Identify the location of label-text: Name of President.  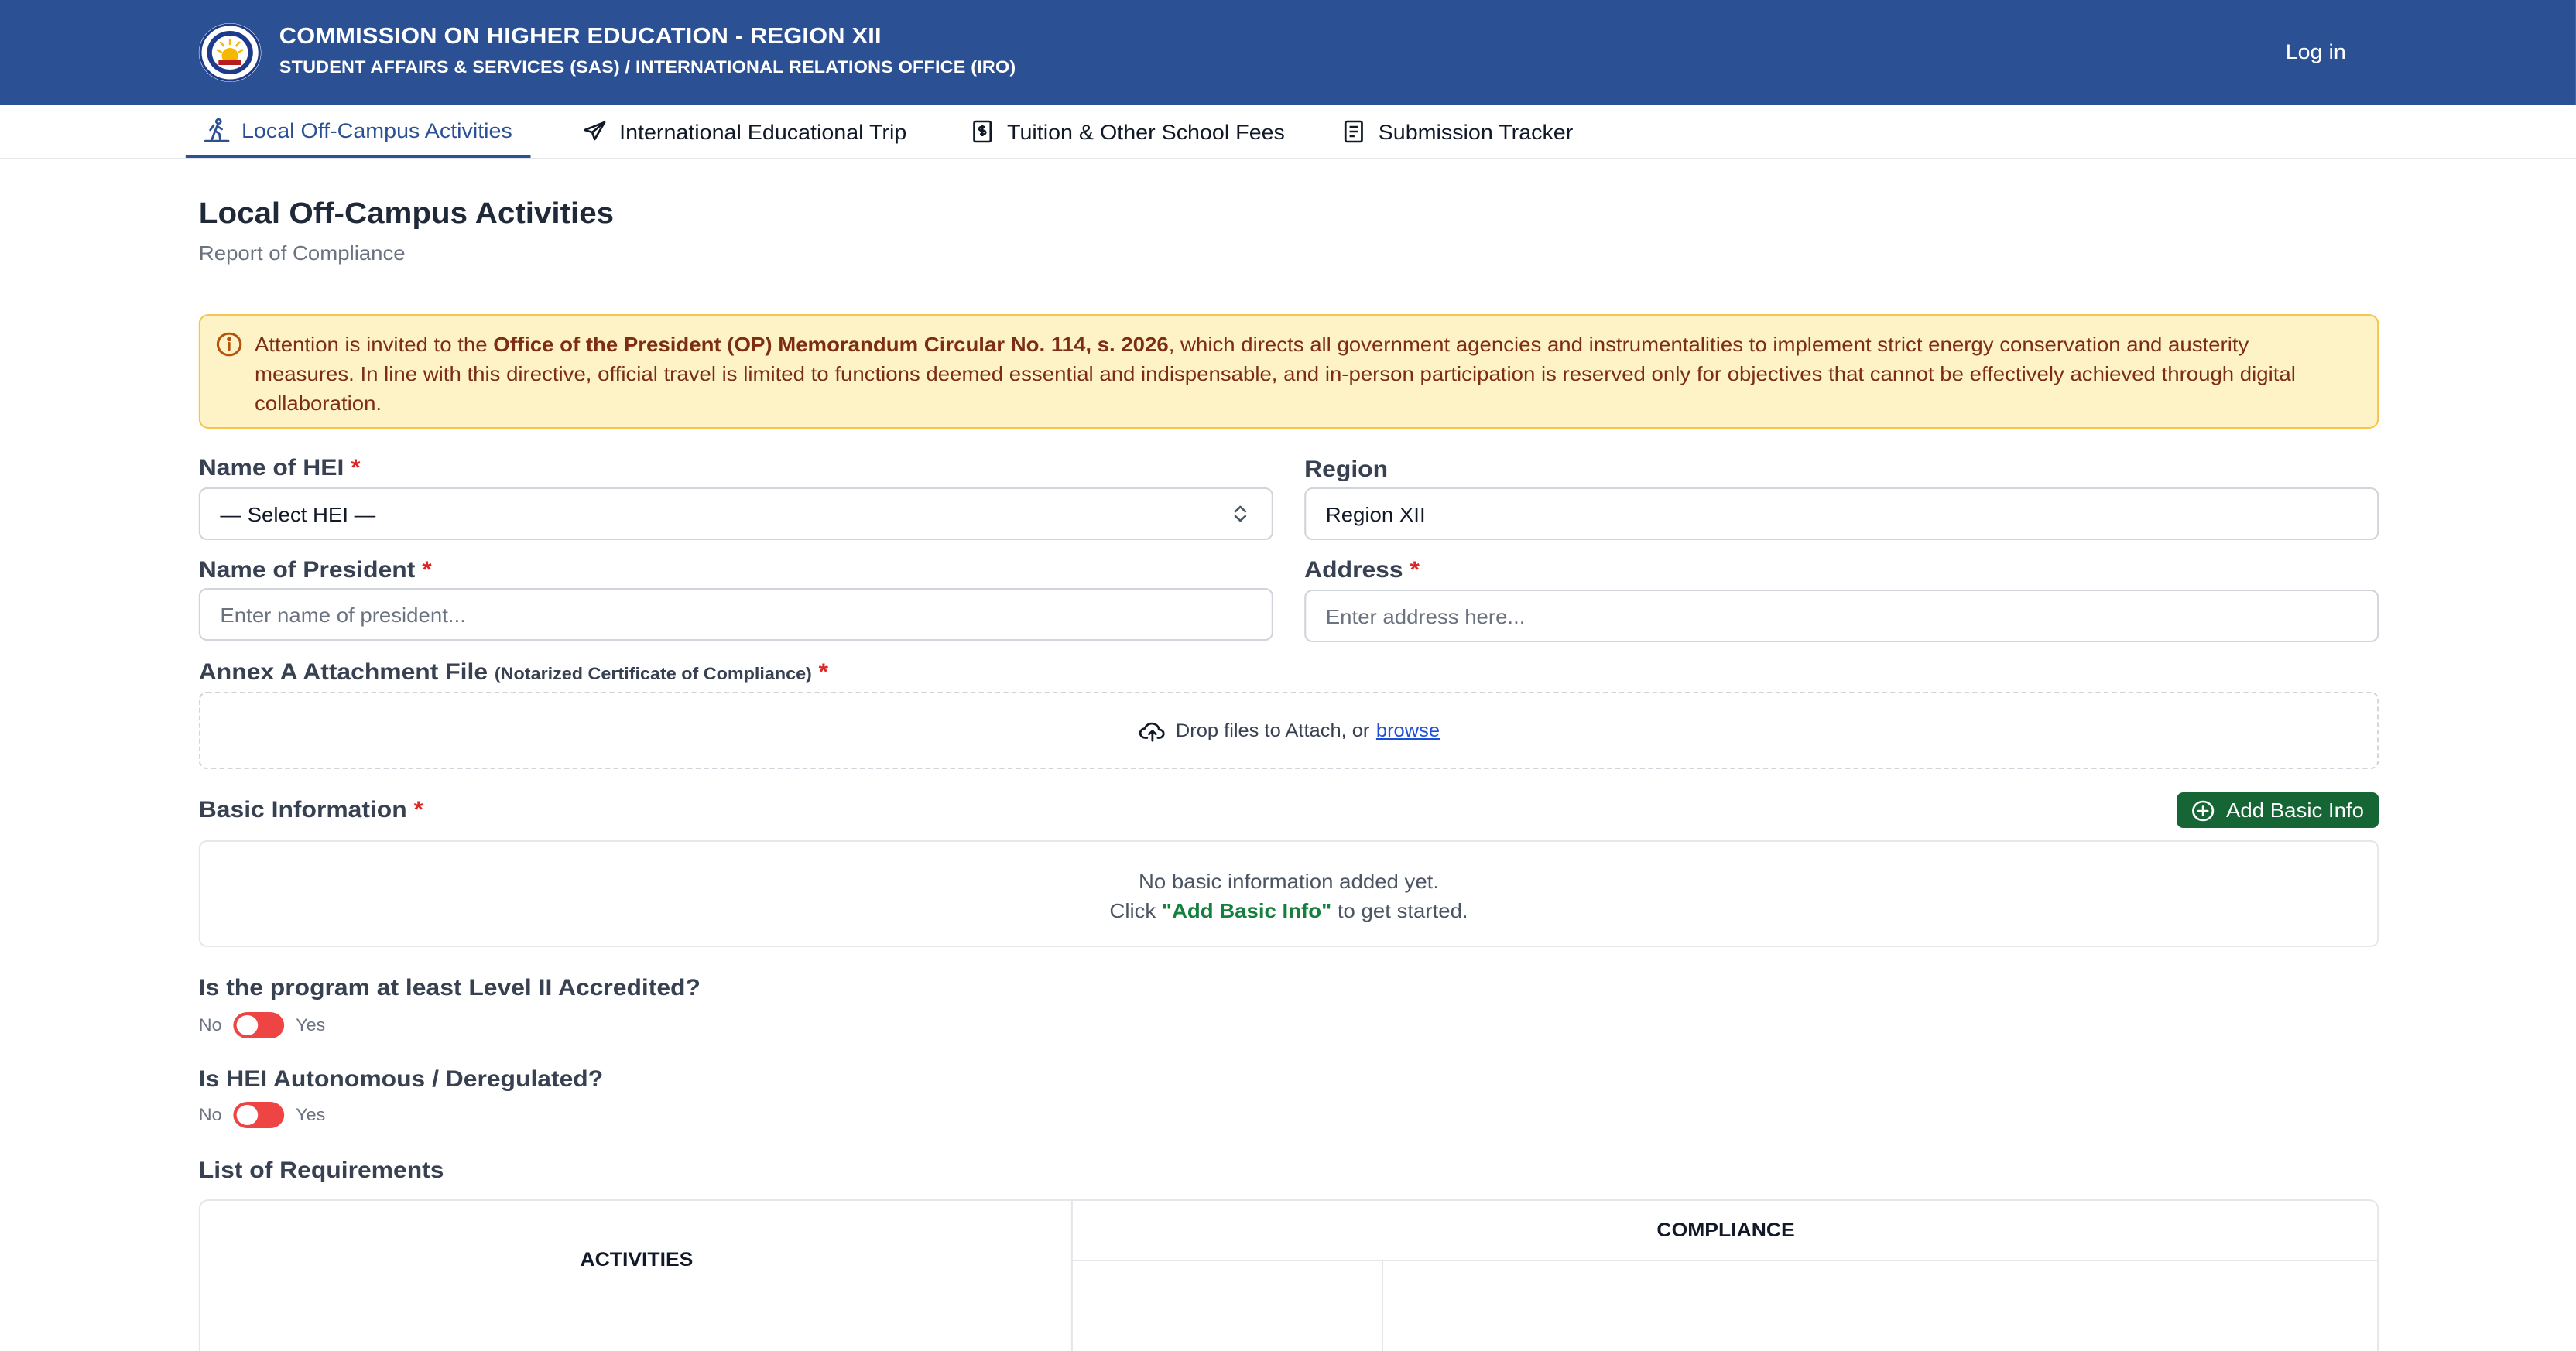
(307, 570).